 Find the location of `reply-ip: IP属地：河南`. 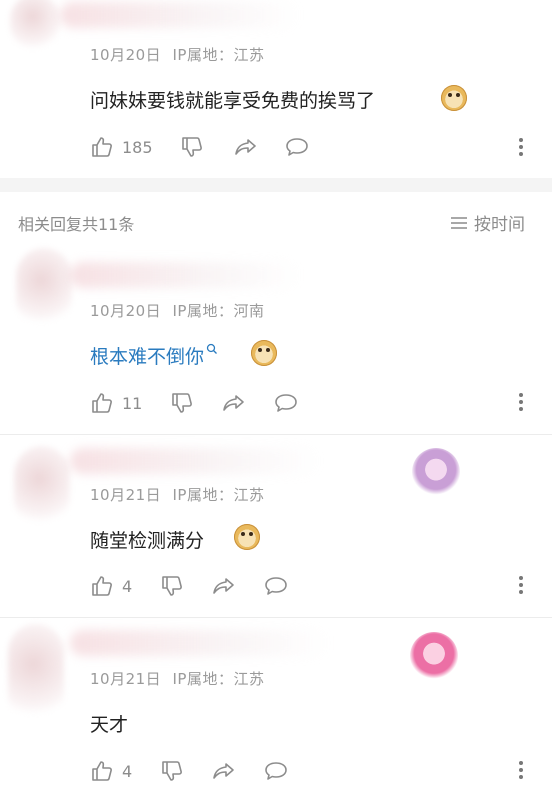

reply-ip: IP属地：河南 is located at coordinates (218, 311).